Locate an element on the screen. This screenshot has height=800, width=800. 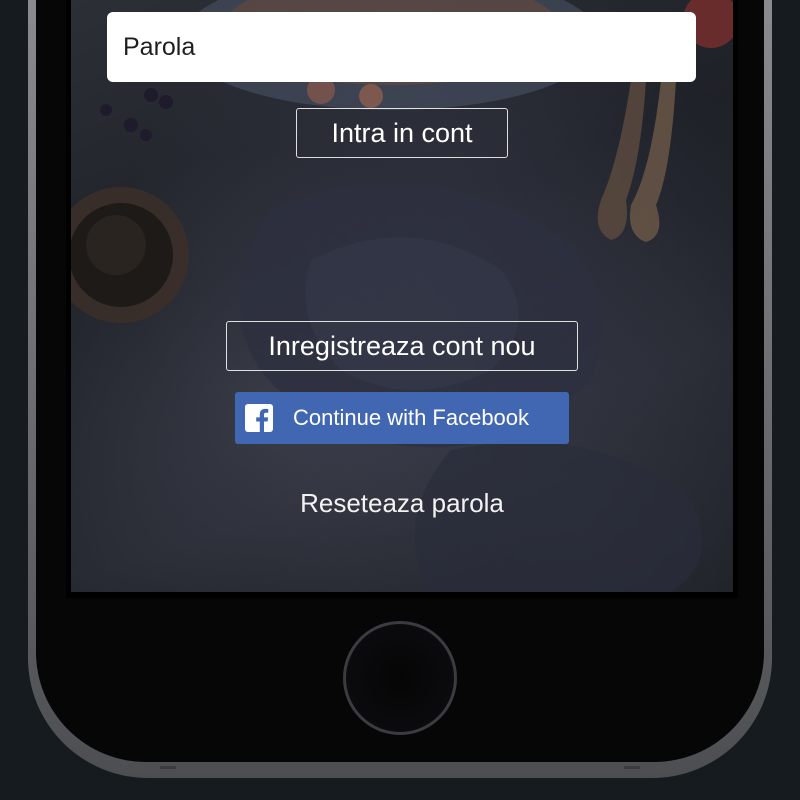
password-field is located at coordinates (401, 47).